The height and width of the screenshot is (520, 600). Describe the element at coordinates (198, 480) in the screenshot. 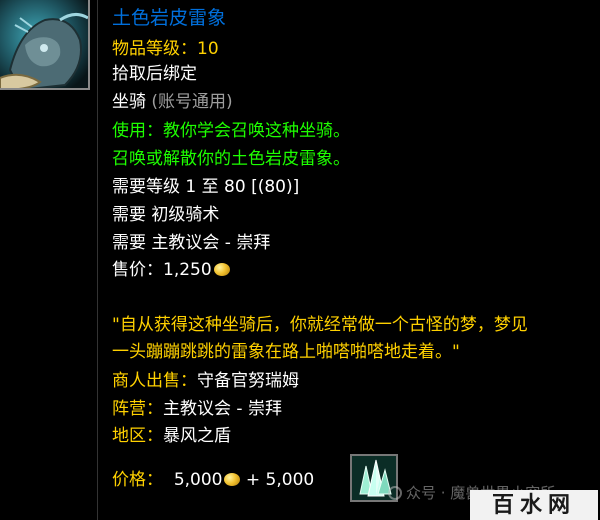

I see `price-gold-value: 5,000` at that location.